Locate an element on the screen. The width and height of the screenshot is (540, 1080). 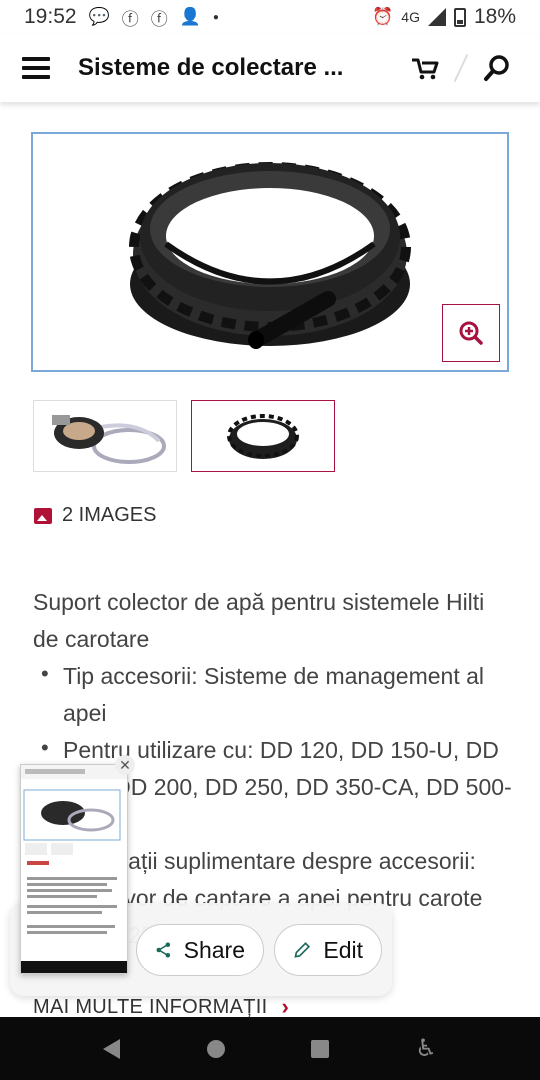
search-icon is located at coordinates (497, 68).